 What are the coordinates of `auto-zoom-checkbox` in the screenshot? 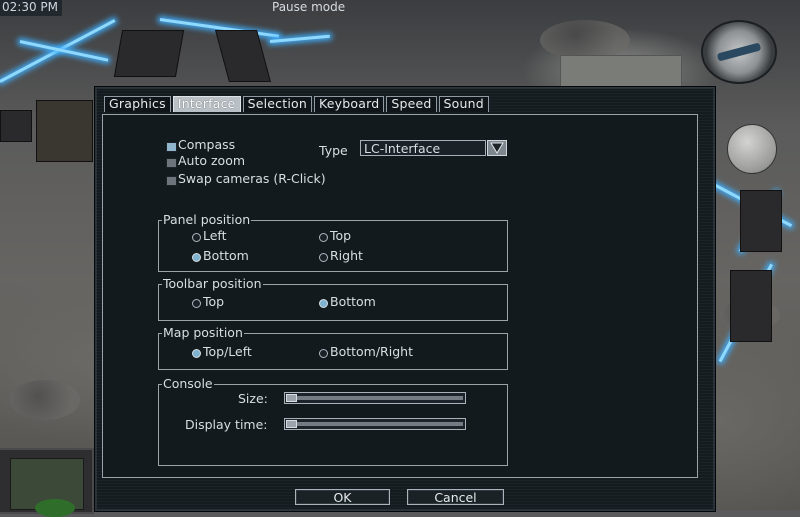 It's located at (171, 163).